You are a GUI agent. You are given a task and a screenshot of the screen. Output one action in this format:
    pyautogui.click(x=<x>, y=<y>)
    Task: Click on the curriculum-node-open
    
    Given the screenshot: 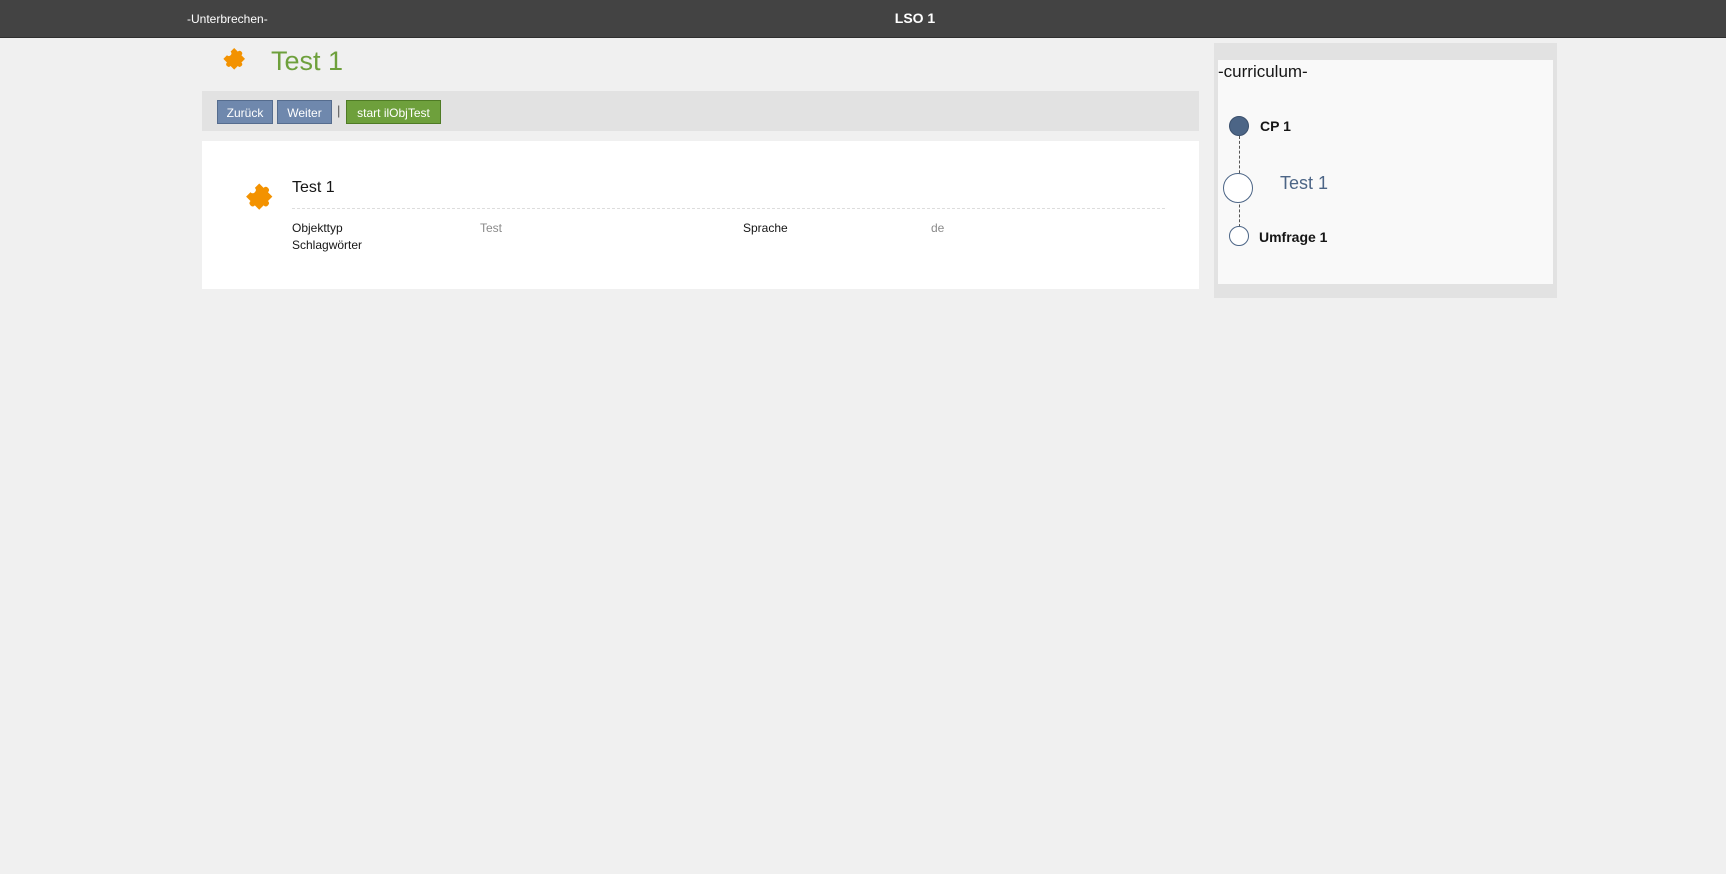 What is the action you would take?
    pyautogui.click(x=1239, y=236)
    